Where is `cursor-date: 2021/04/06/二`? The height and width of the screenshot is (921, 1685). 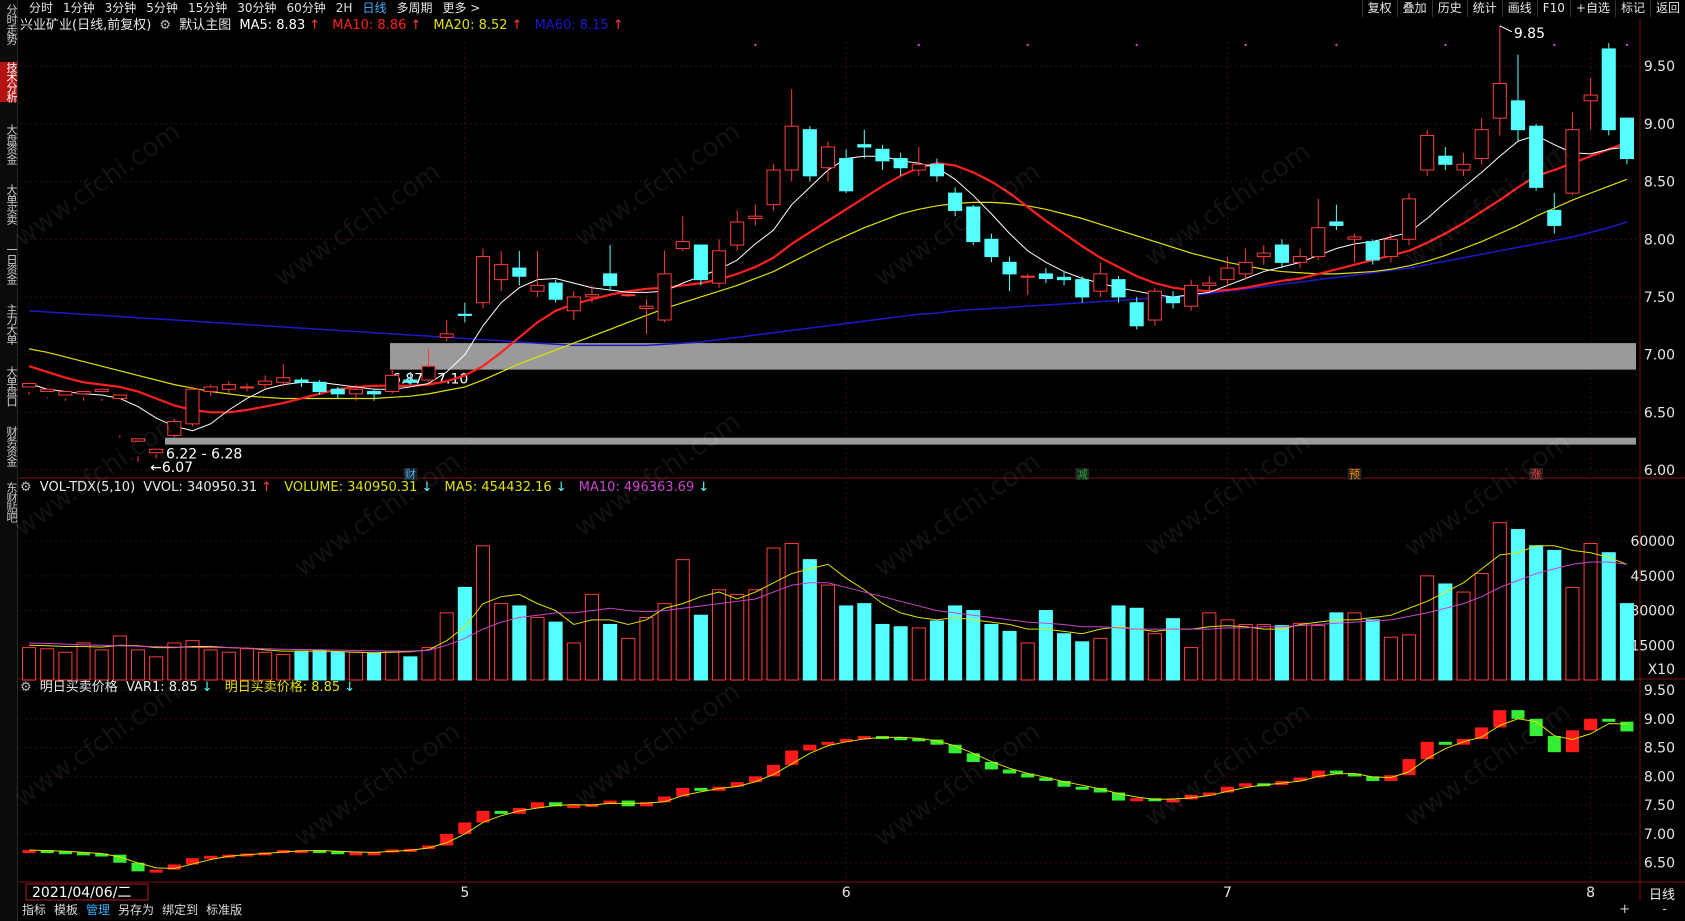
cursor-date: 2021/04/06/二 is located at coordinates (81, 893).